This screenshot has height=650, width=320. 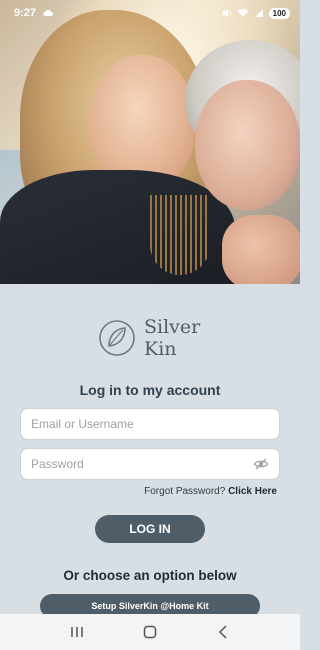 I want to click on battery-indicator: 100, so click(x=279, y=13).